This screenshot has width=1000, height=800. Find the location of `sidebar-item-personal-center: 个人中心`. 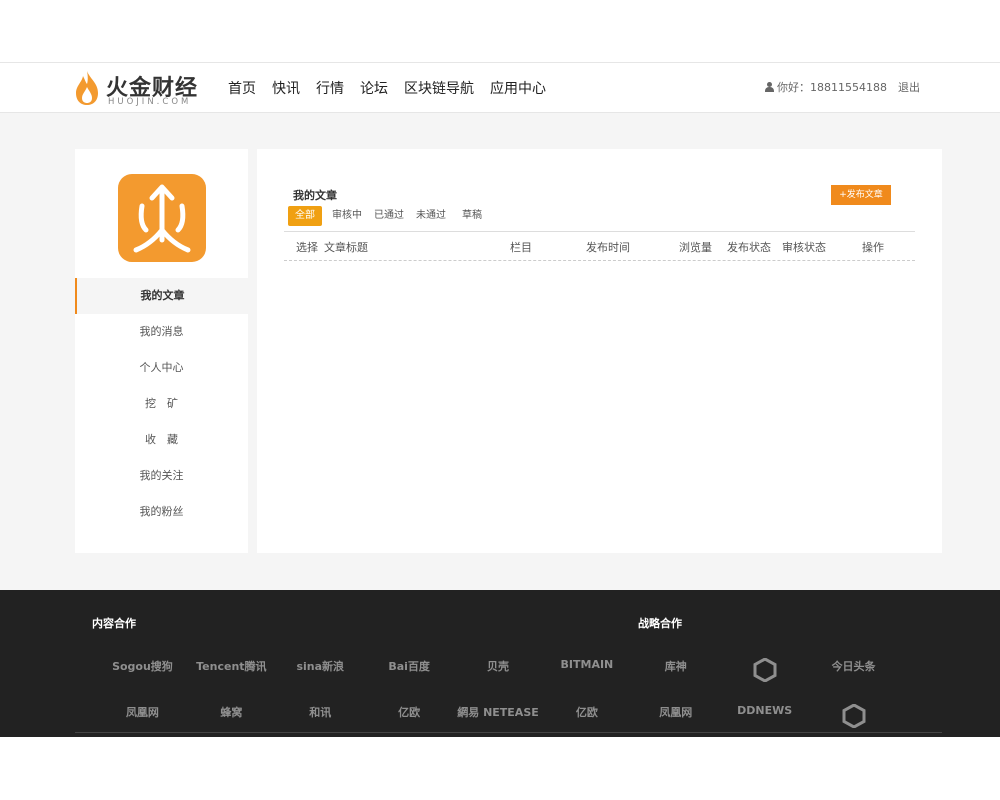

sidebar-item-personal-center: 个人中心 is located at coordinates (161, 368).